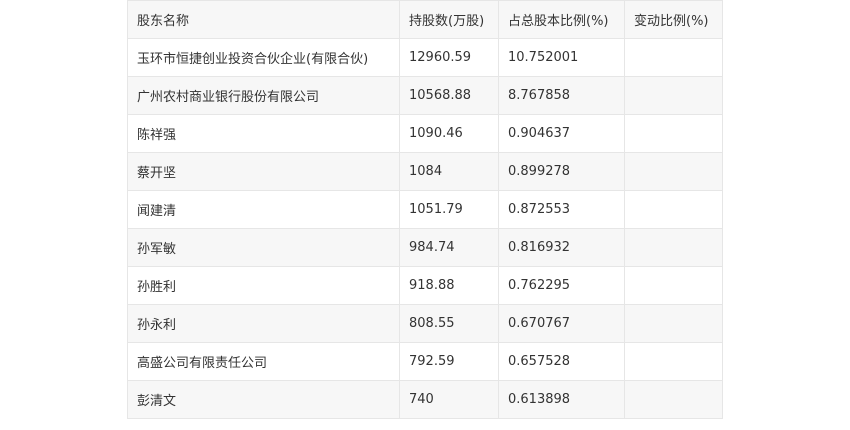  What do you see at coordinates (263, 399) in the screenshot?
I see `cell-shareholder-name: 彭清文` at bounding box center [263, 399].